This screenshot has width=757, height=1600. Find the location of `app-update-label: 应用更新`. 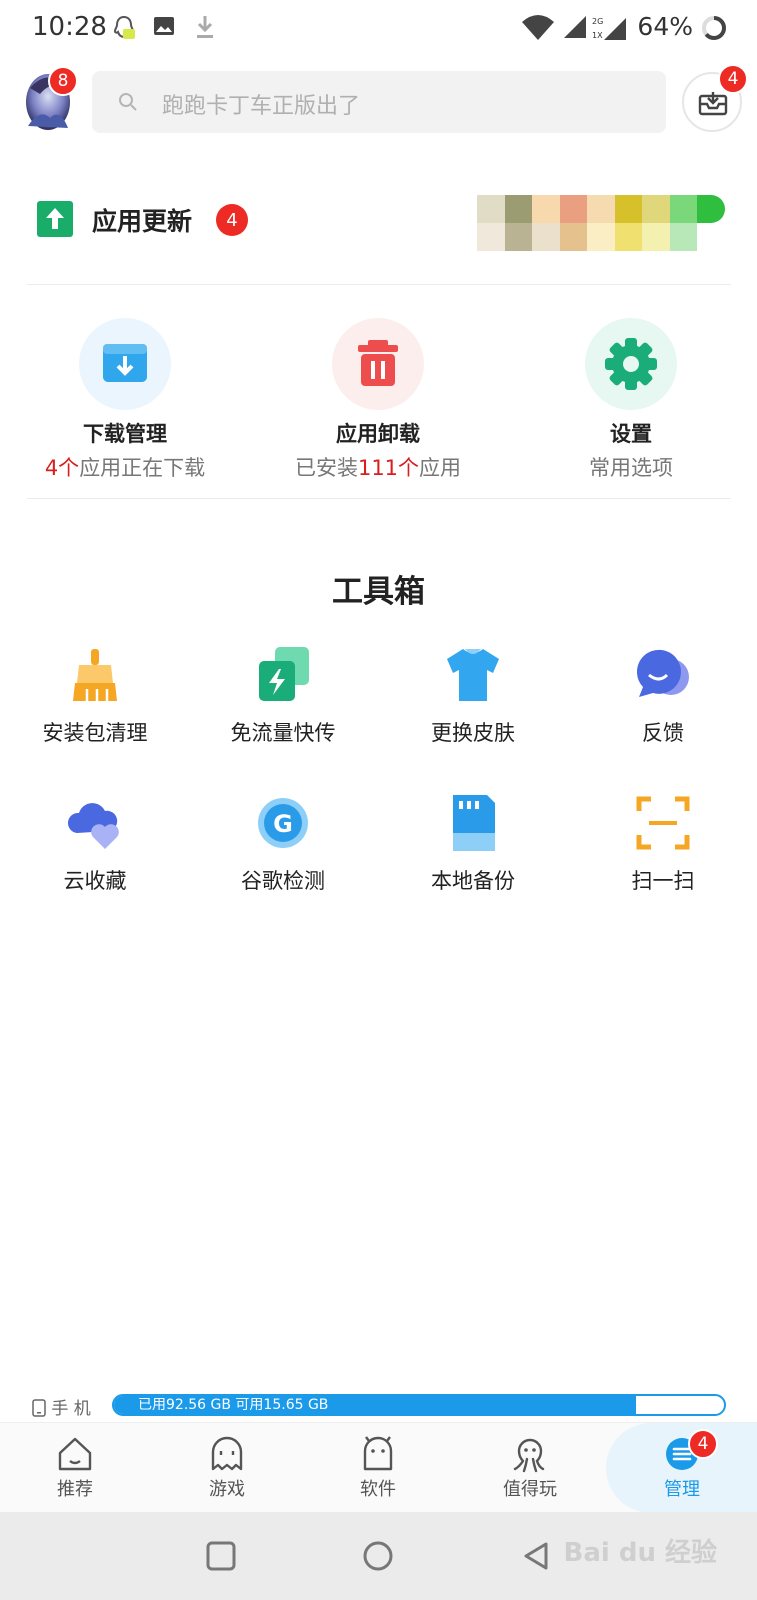

app-update-label: 应用更新 is located at coordinates (142, 221).